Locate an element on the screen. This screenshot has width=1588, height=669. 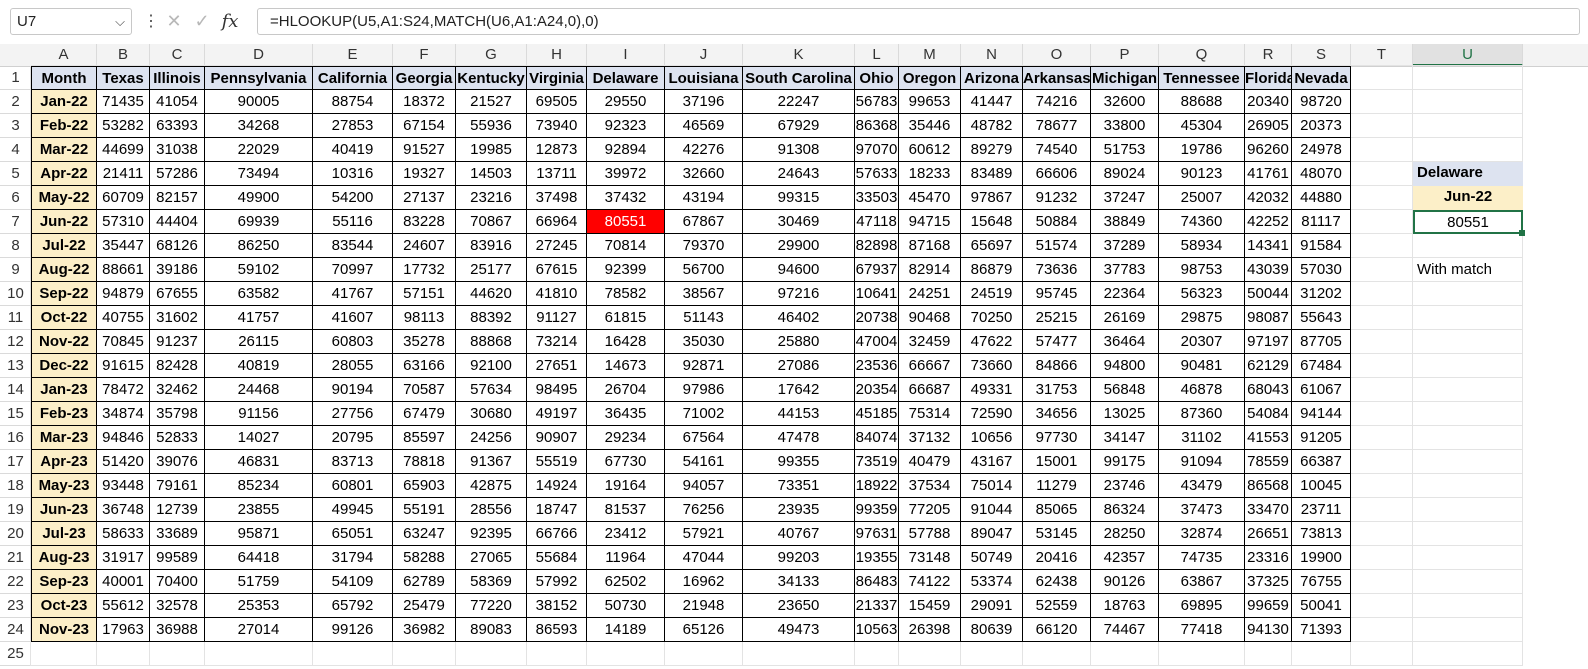
table-cell: 55643 is located at coordinates (1321, 318).